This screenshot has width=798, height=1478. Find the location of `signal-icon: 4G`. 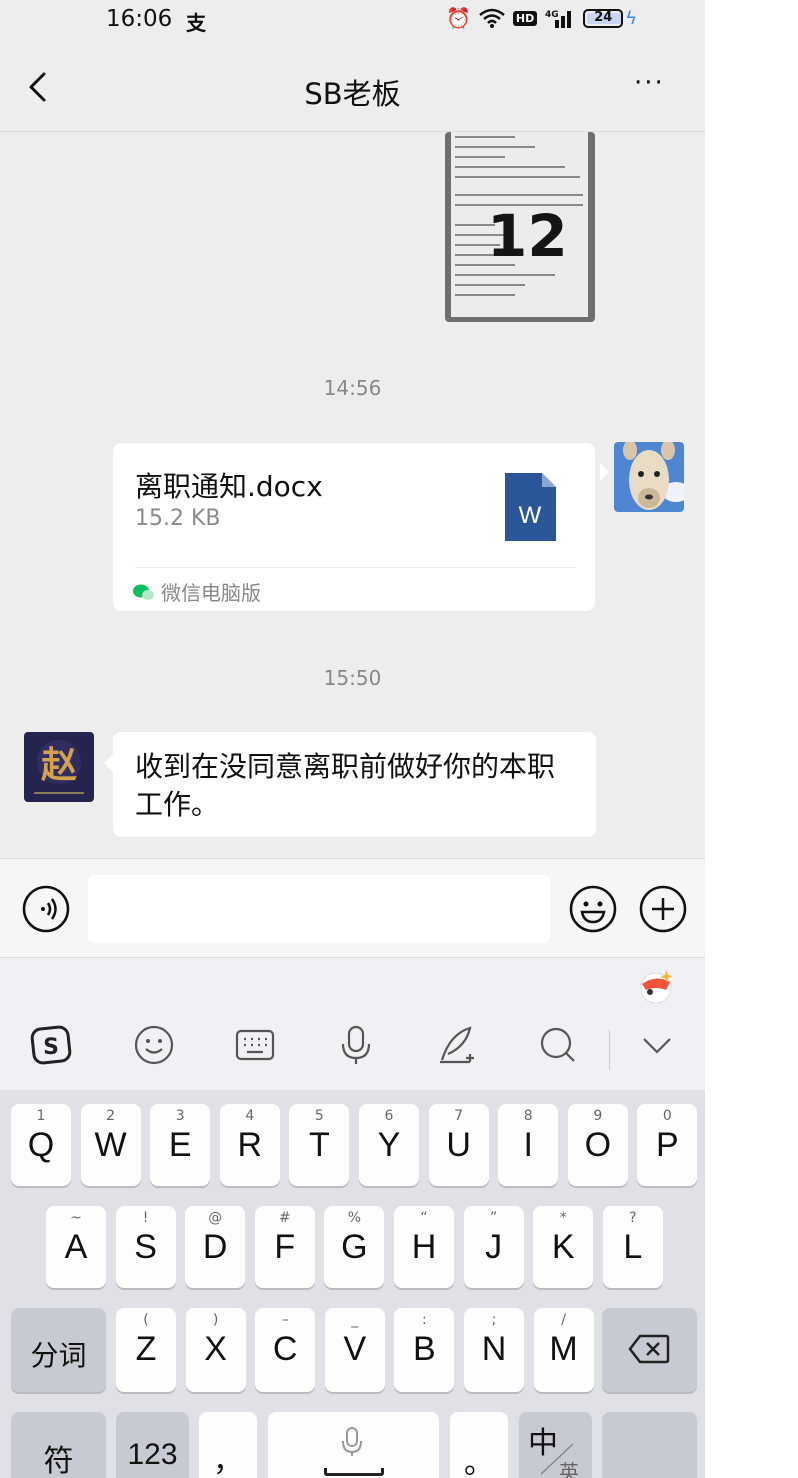

signal-icon: 4G is located at coordinates (558, 19).